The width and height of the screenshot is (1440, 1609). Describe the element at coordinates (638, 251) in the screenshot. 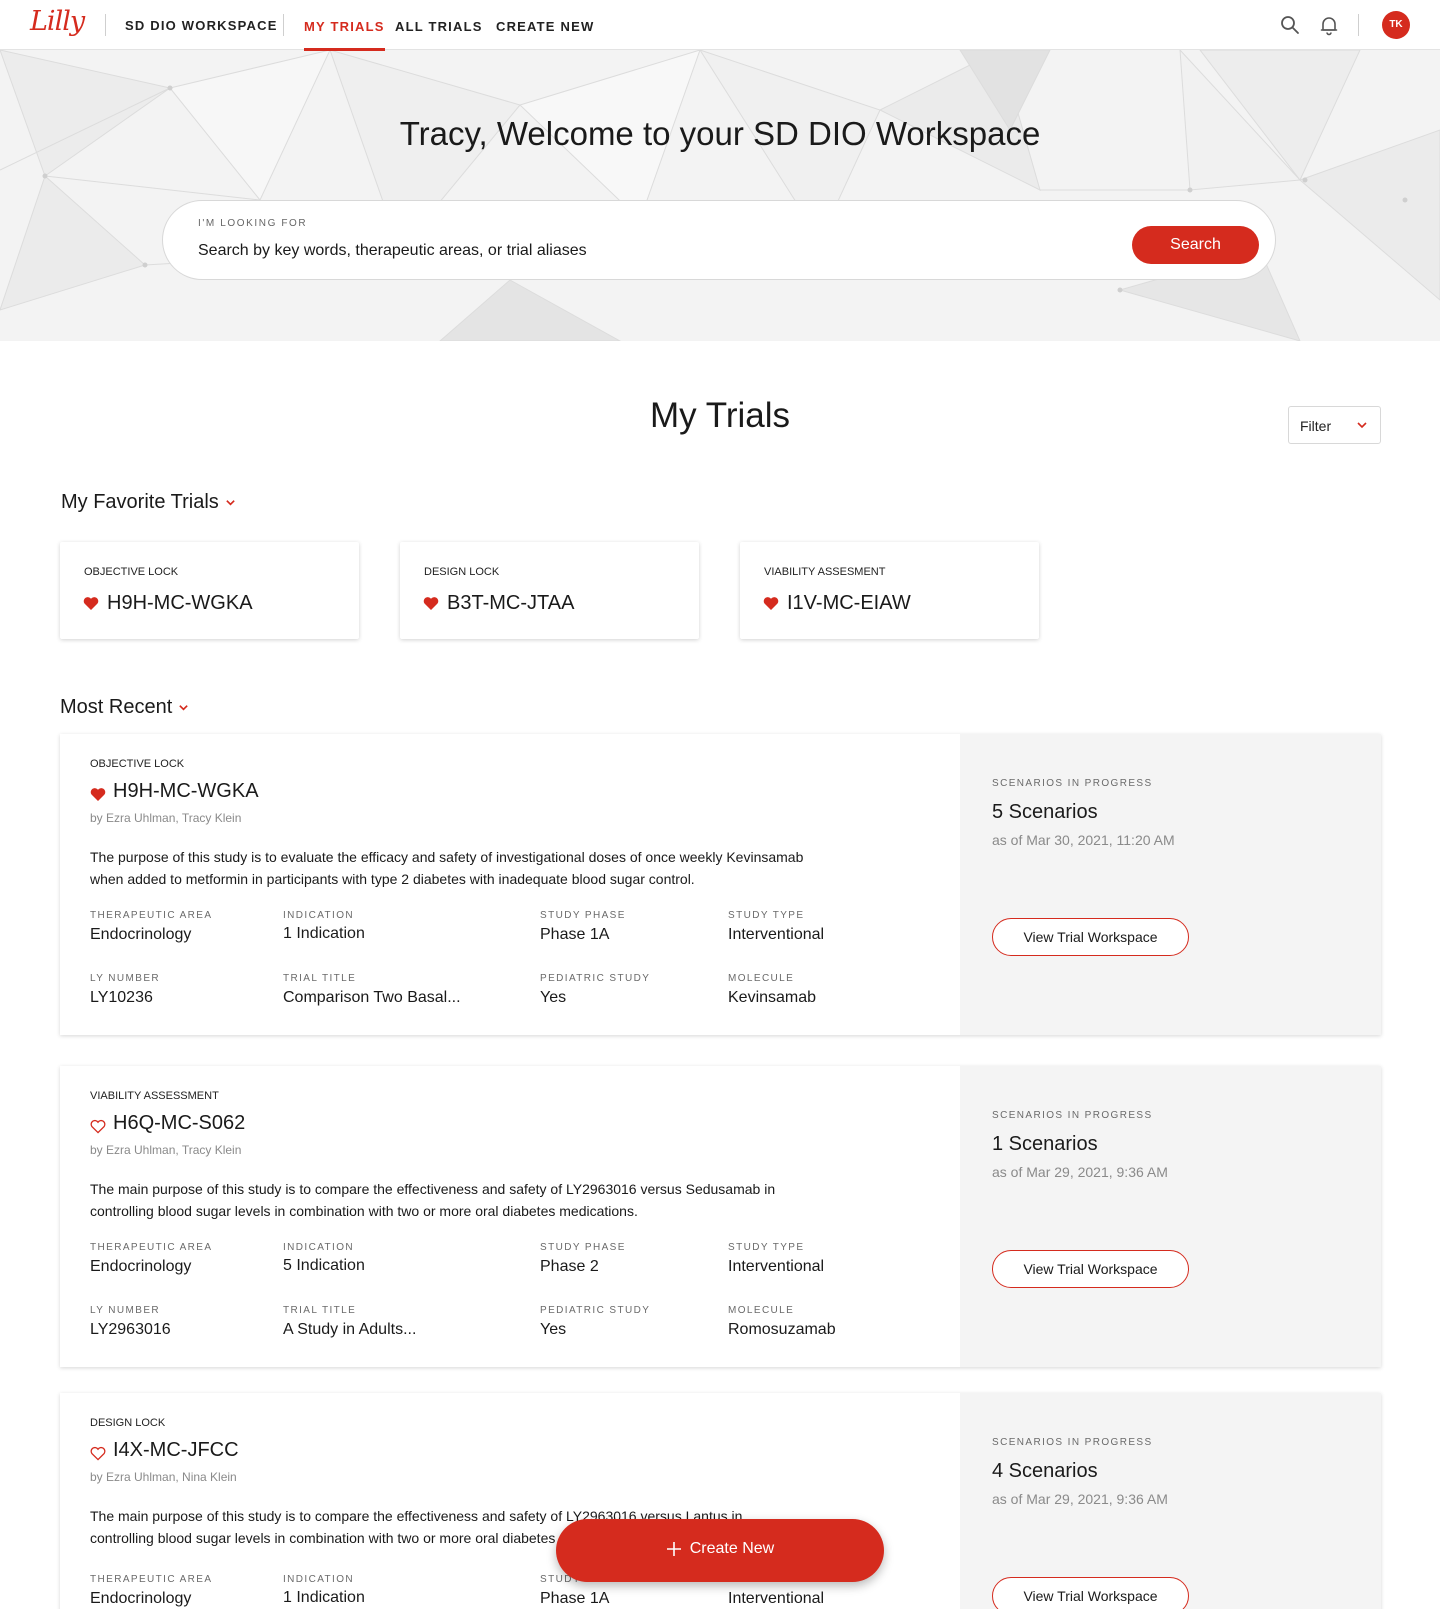

I see `search-input` at that location.